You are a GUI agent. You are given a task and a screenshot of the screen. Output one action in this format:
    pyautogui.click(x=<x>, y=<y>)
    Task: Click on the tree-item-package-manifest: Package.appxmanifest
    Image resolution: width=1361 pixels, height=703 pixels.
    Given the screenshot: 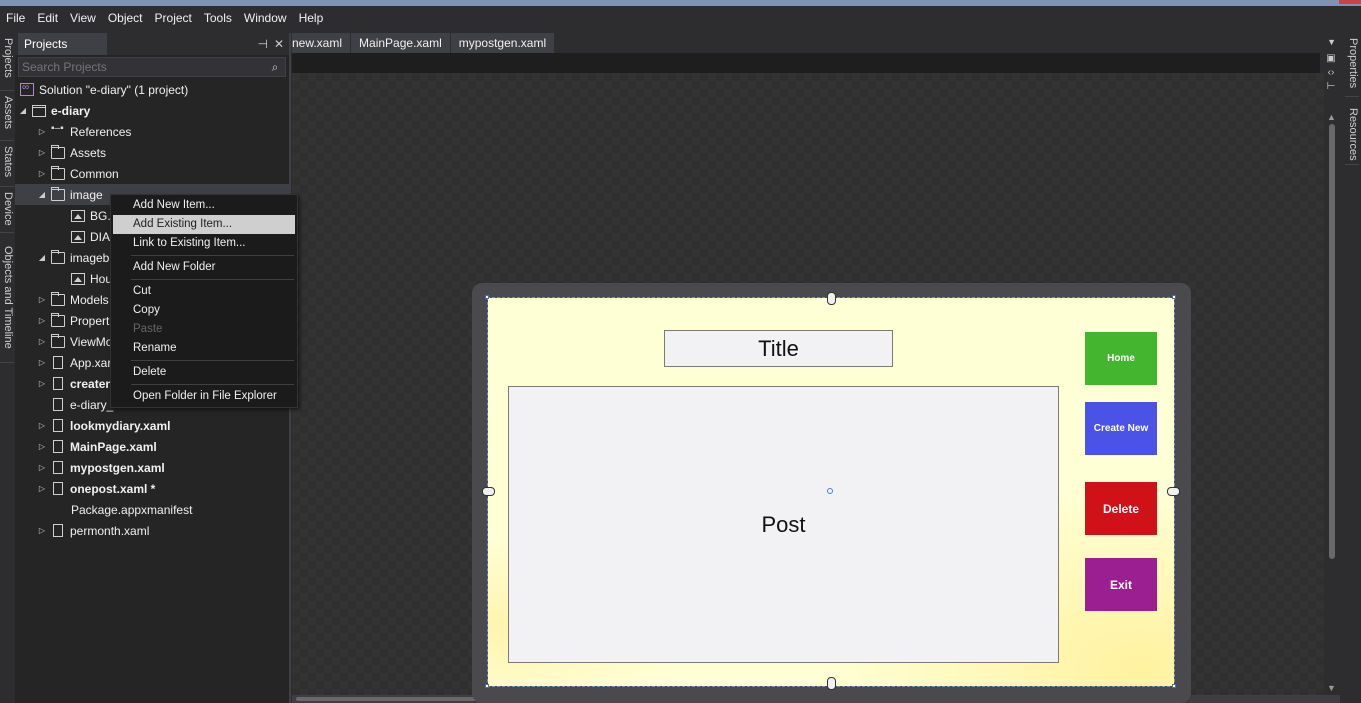 What is the action you would take?
    pyautogui.click(x=152, y=509)
    